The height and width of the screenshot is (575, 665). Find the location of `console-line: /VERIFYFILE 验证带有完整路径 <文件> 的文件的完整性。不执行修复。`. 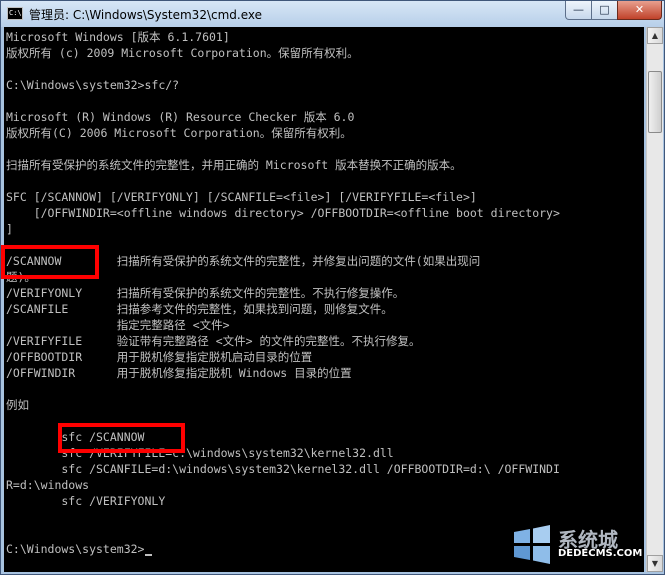

console-line: /VERIFYFILE 验证带有完整路径 <文件> 的文件的完整性。不执行修复。 is located at coordinates (213, 341).